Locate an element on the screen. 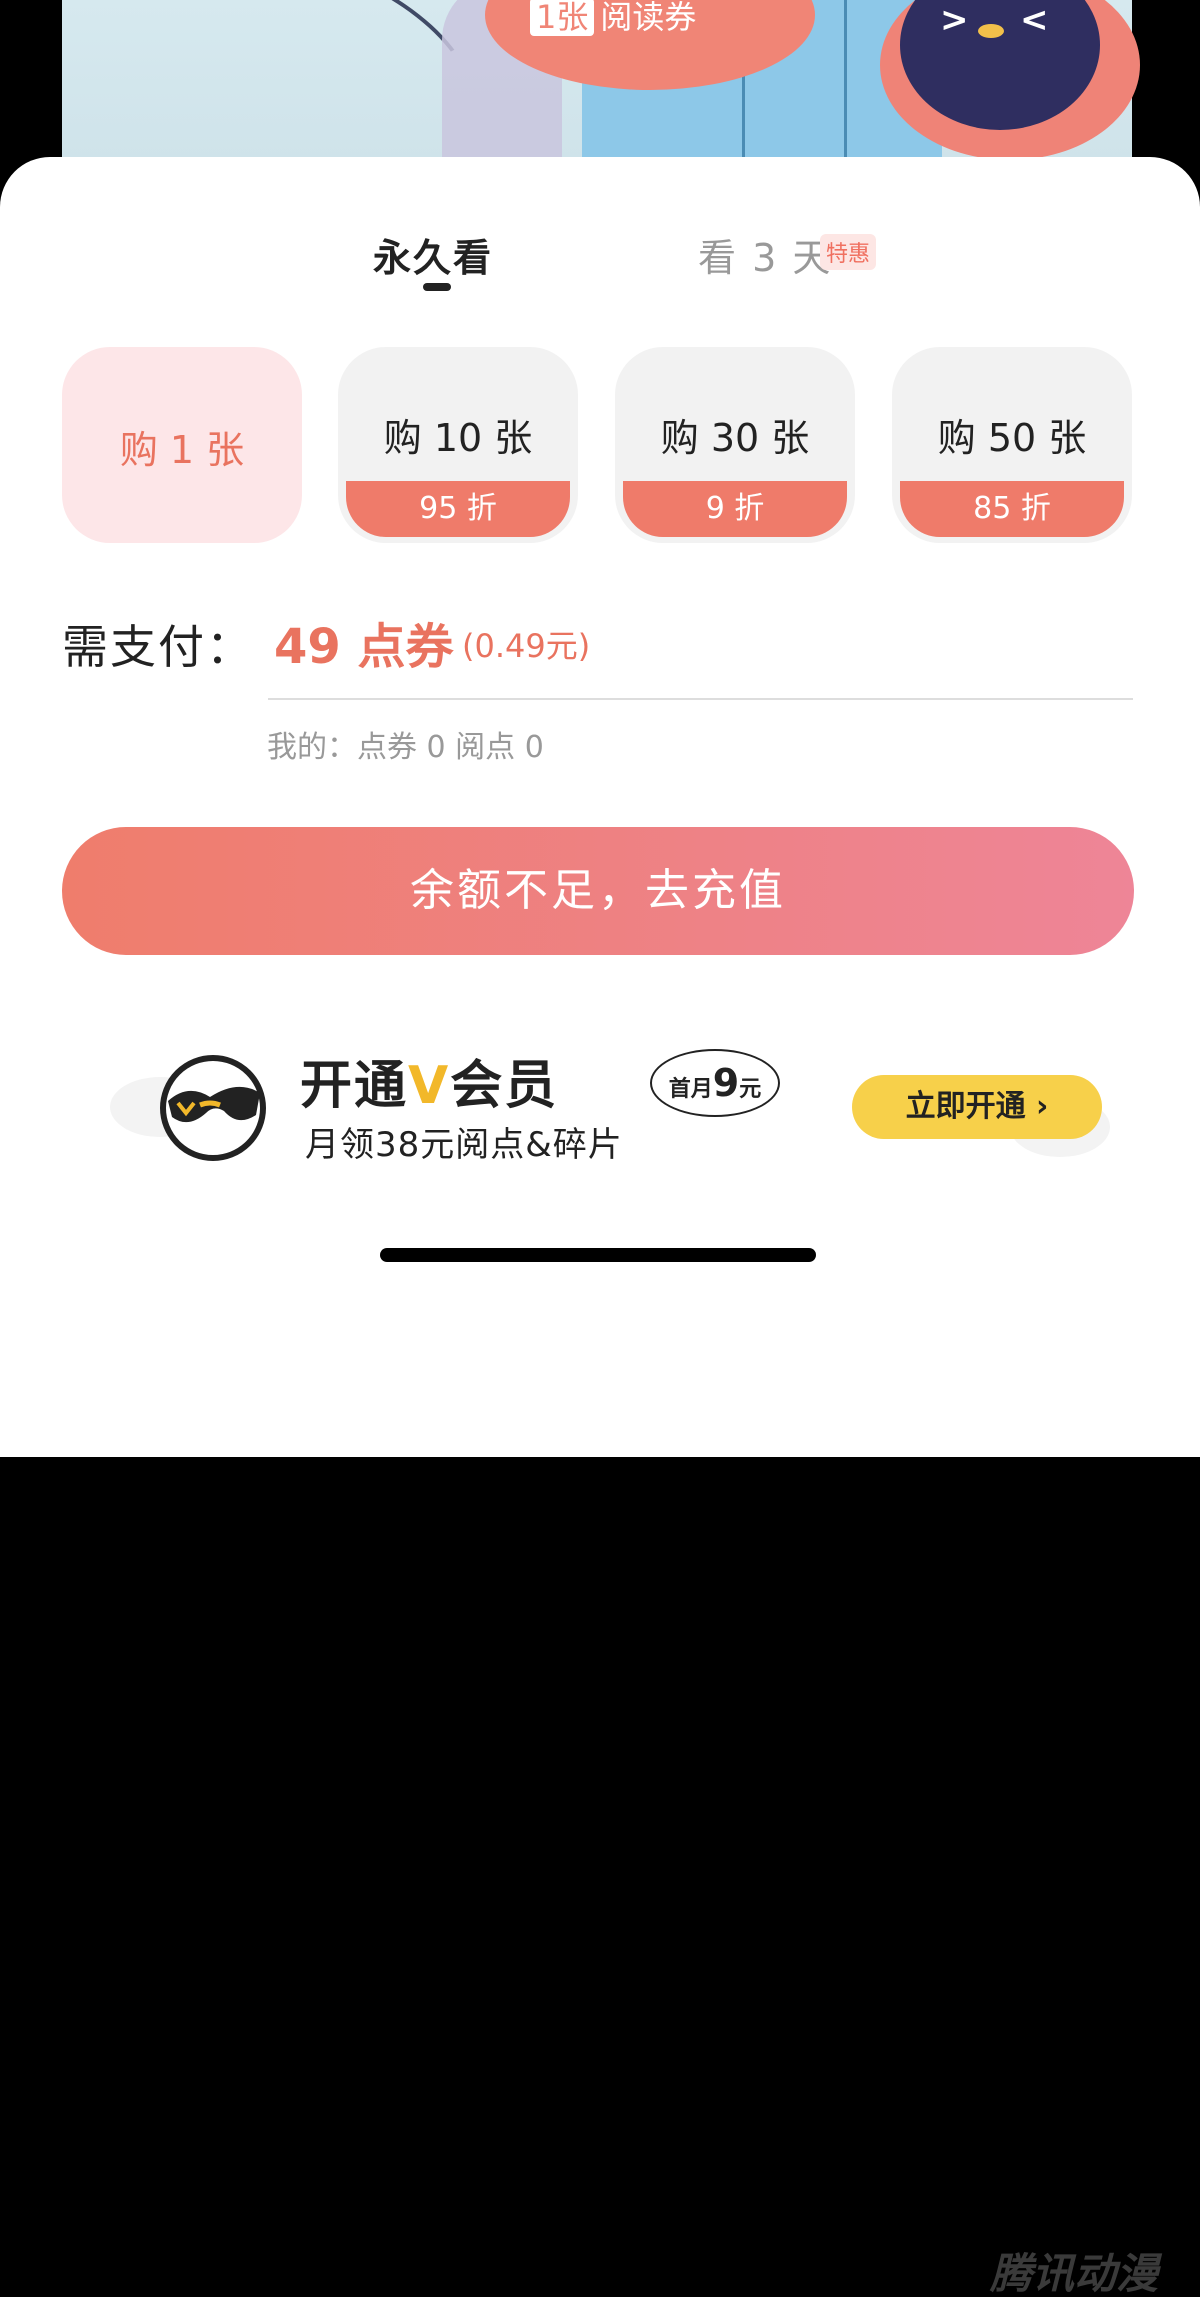 The image size is (1200, 2297). bubble-tag: 1张 is located at coordinates (562, 18).